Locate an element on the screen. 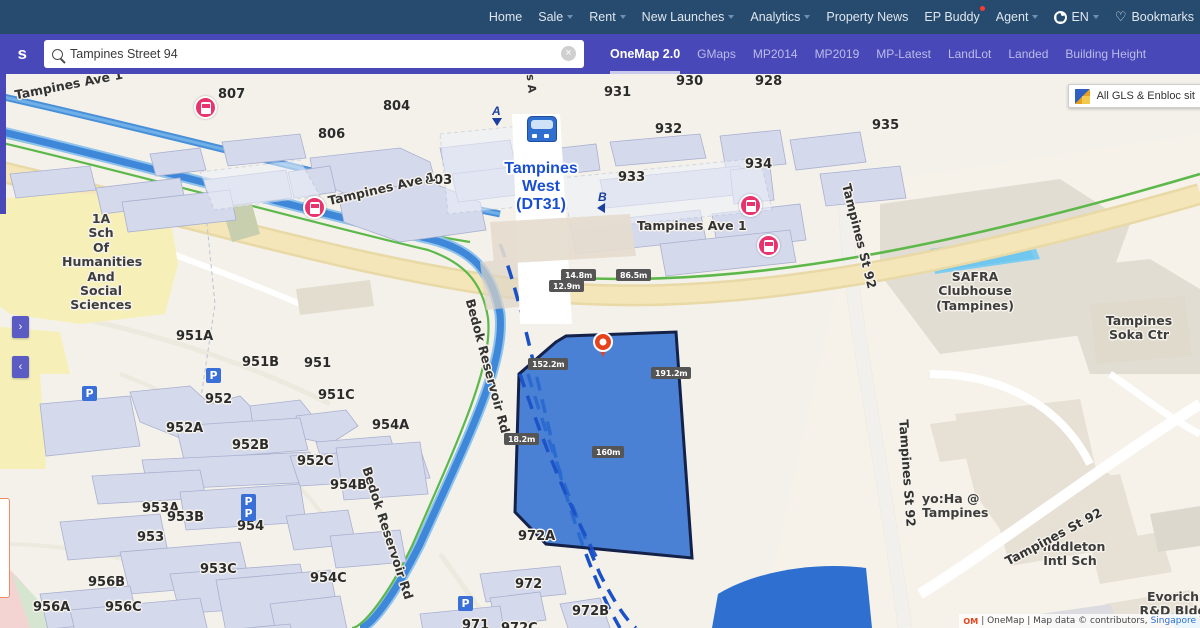 The height and width of the screenshot is (628, 1200). nav-item-home: Home is located at coordinates (505, 17).